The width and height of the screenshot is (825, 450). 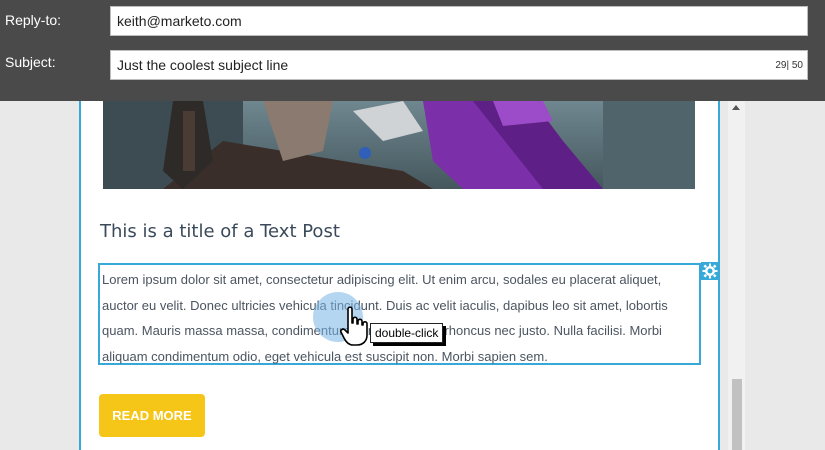 I want to click on vertical-scrollbar, so click(x=736, y=275).